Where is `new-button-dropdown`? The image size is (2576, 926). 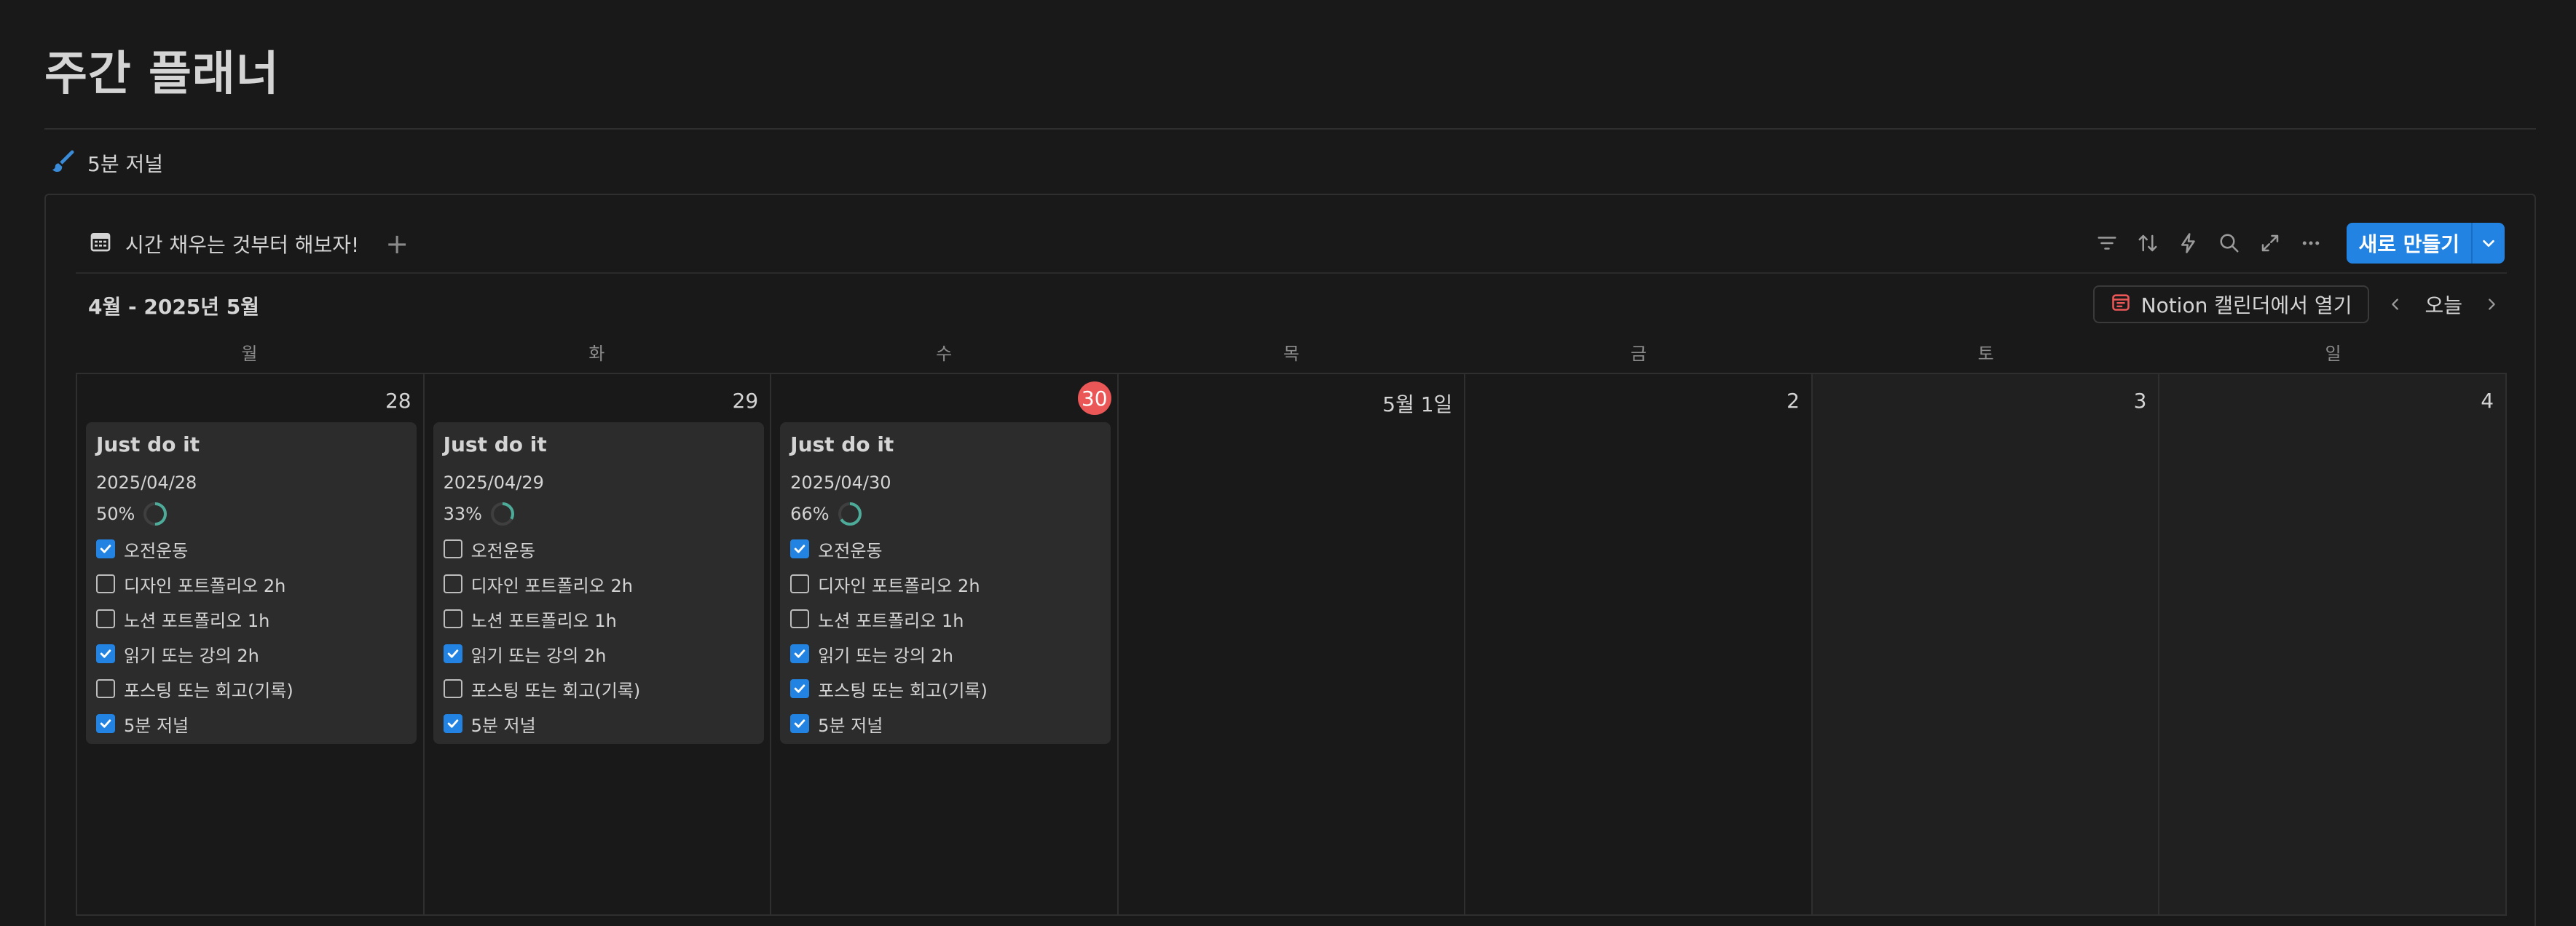
new-button-dropdown is located at coordinates (2488, 243).